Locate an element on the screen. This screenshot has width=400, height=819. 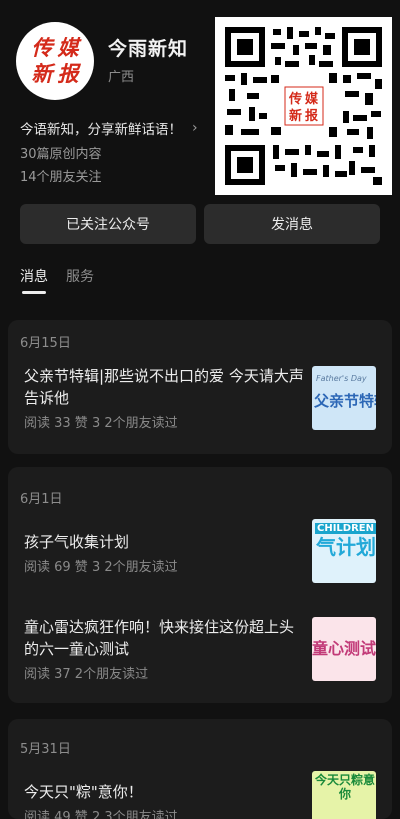
send-message-button: 发消息 is located at coordinates (292, 224).